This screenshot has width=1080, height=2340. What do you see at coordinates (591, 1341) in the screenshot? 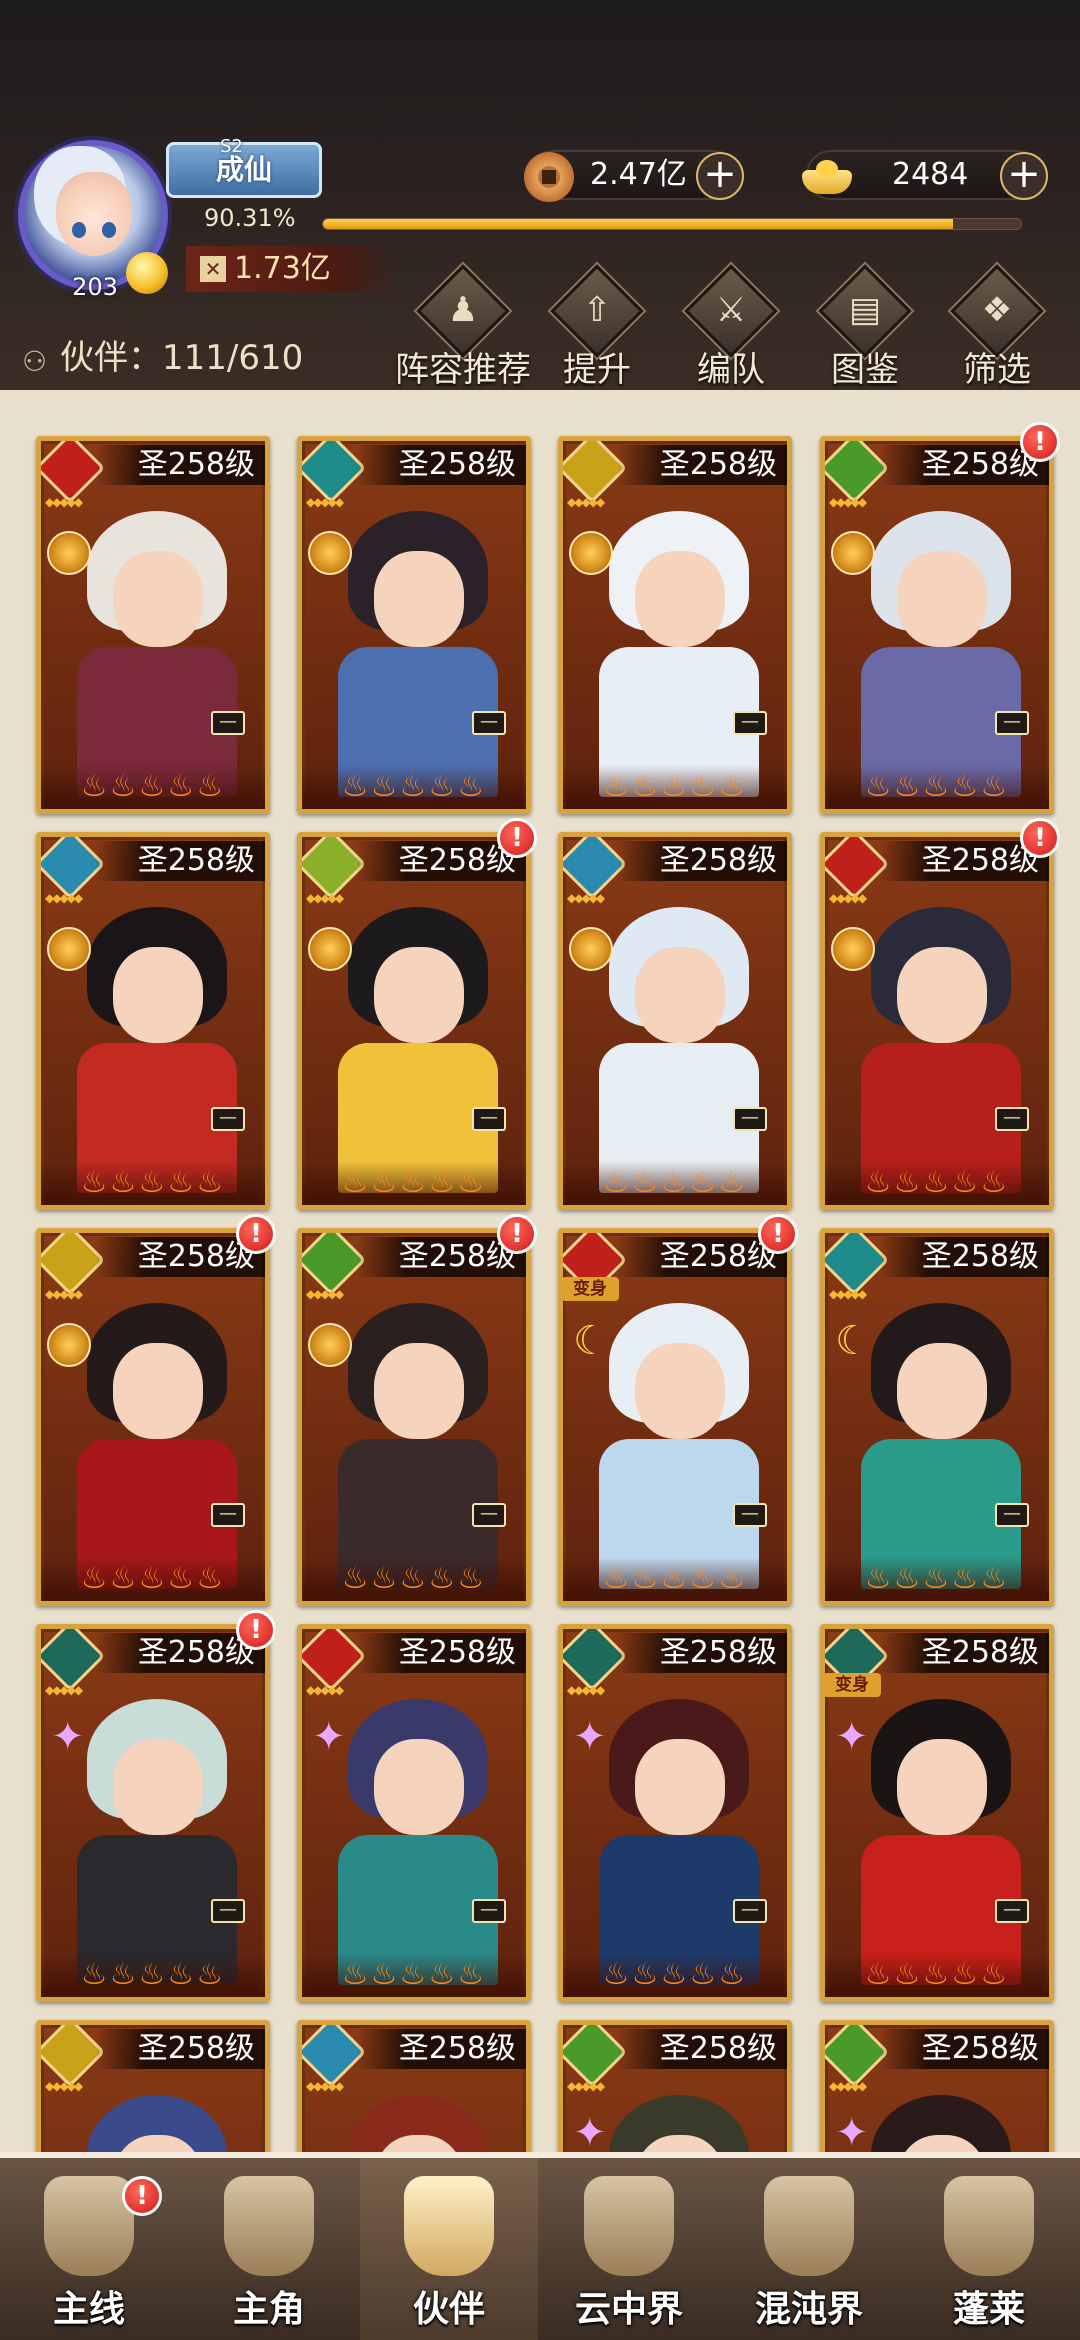
I see `moon-icon: ☾` at bounding box center [591, 1341].